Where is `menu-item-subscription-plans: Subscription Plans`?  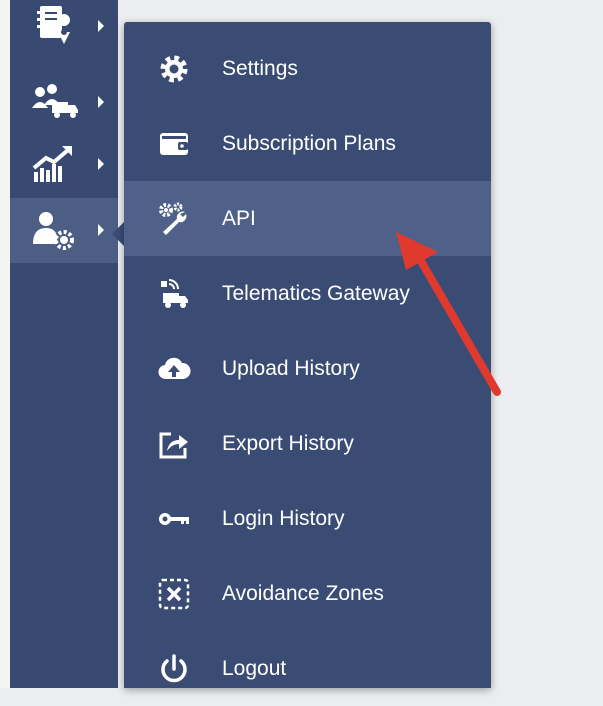
menu-item-subscription-plans: Subscription Plans is located at coordinates (307, 143).